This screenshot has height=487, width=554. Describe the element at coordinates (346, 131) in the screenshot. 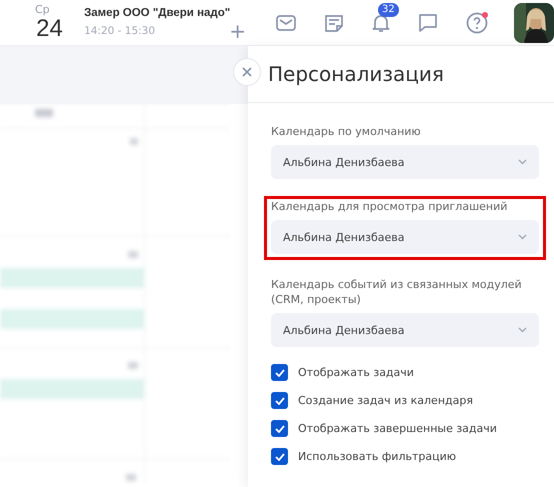

I see `field-label: Календарь по умолчанию` at that location.